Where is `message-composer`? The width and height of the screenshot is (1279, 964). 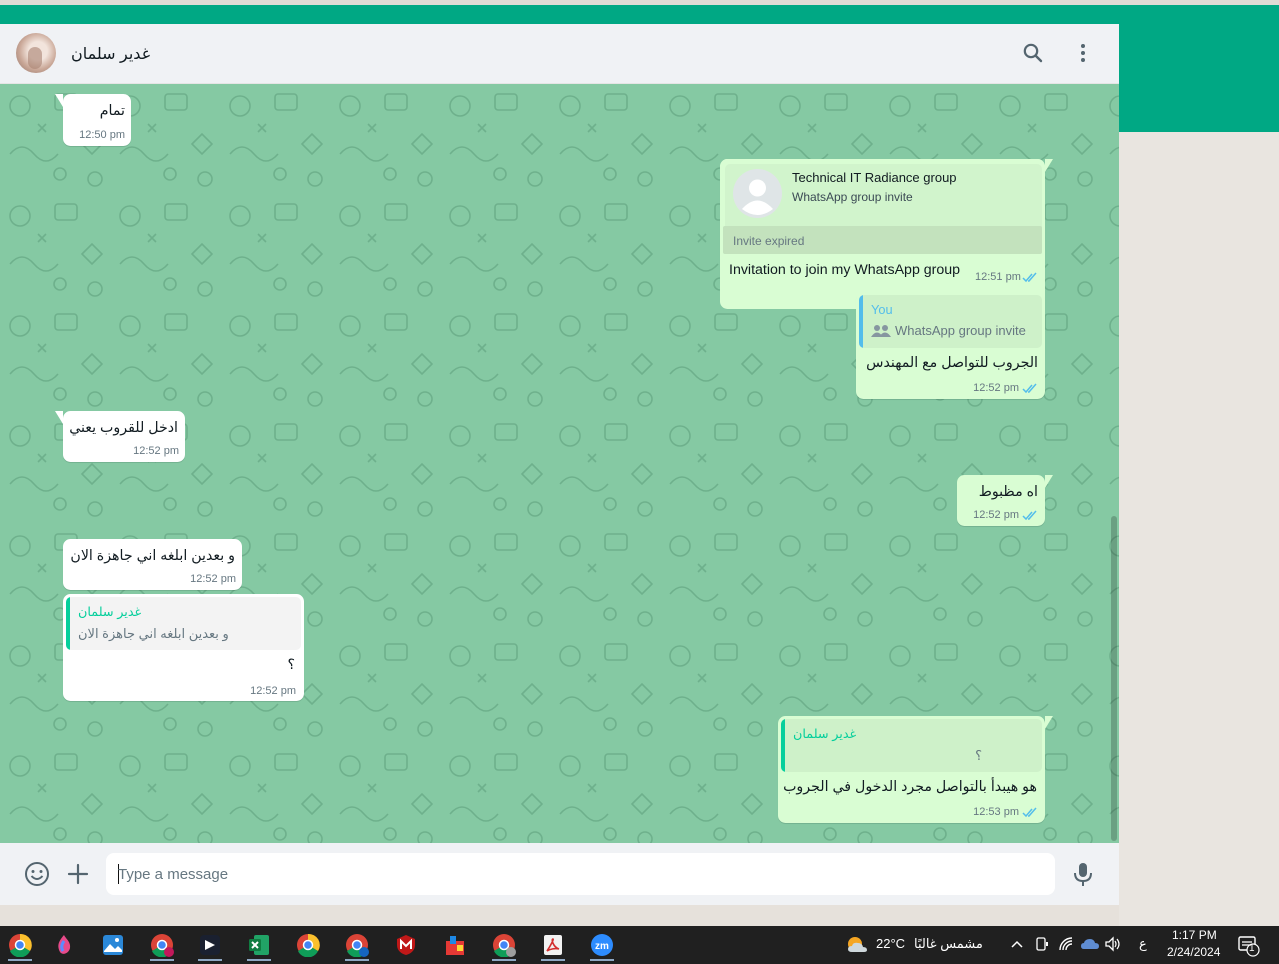 message-composer is located at coordinates (559, 874).